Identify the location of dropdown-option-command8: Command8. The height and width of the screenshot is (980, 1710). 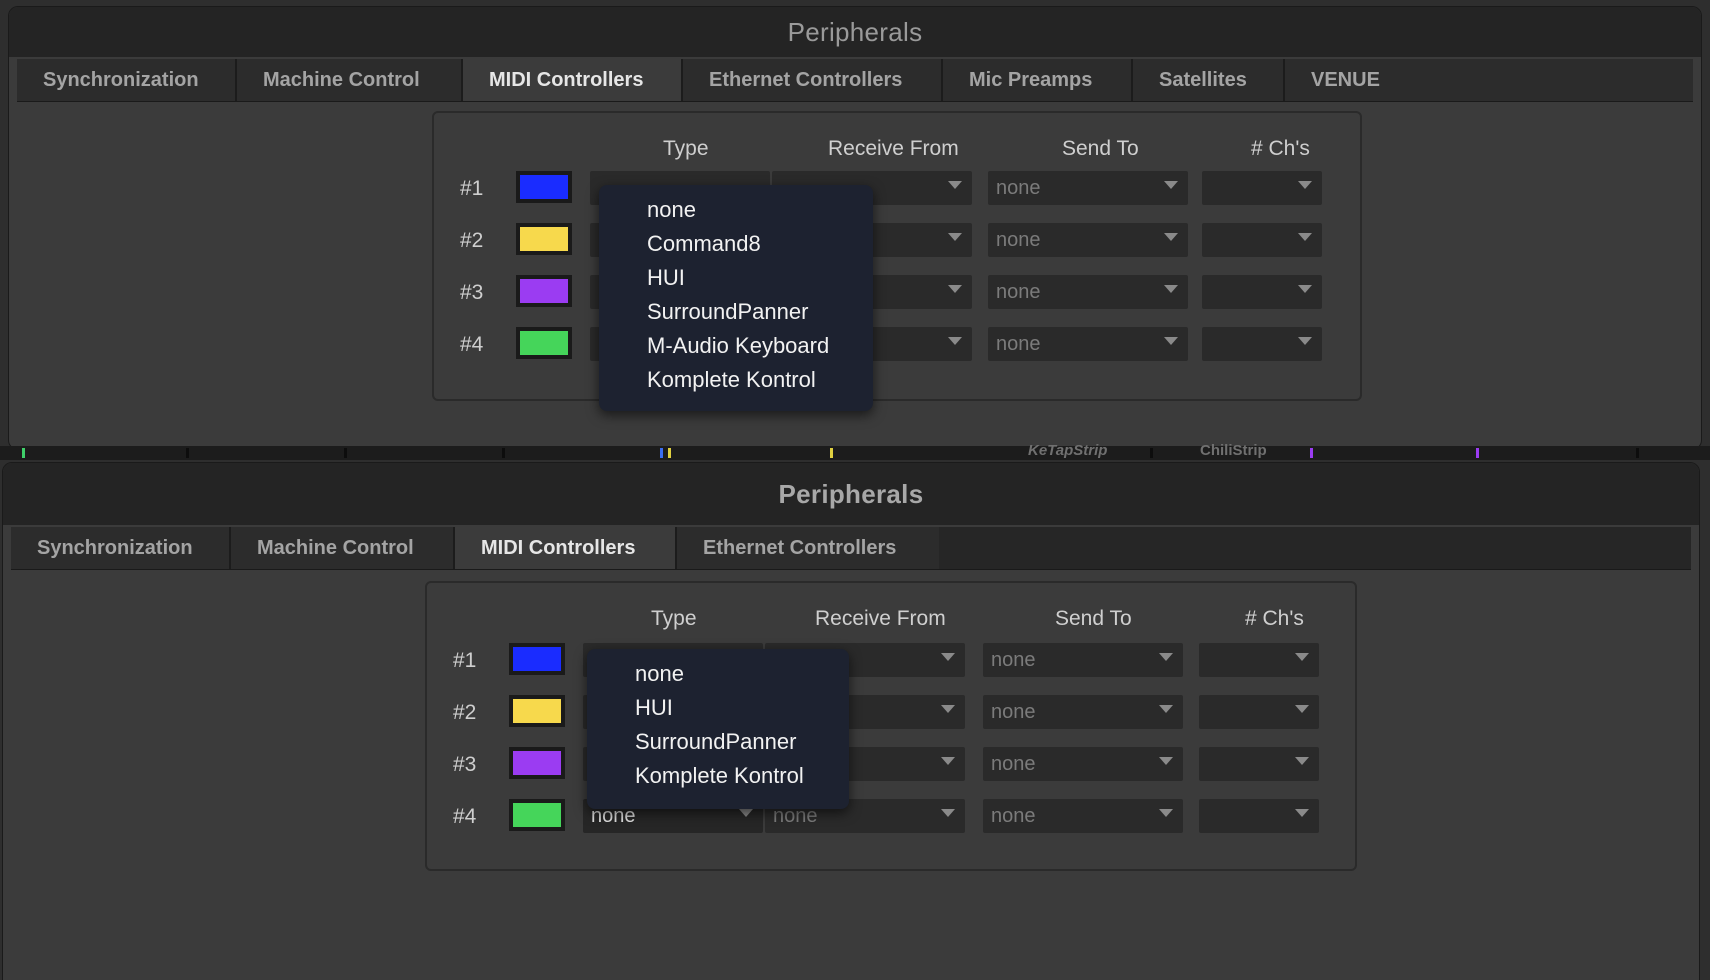
(736, 244).